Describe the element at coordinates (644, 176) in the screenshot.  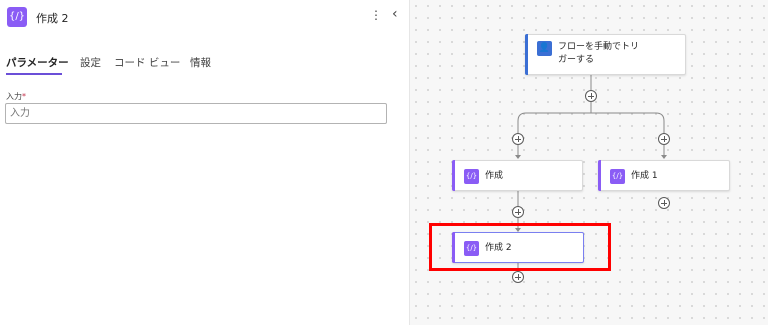
I see `action-label: 作成 1` at that location.